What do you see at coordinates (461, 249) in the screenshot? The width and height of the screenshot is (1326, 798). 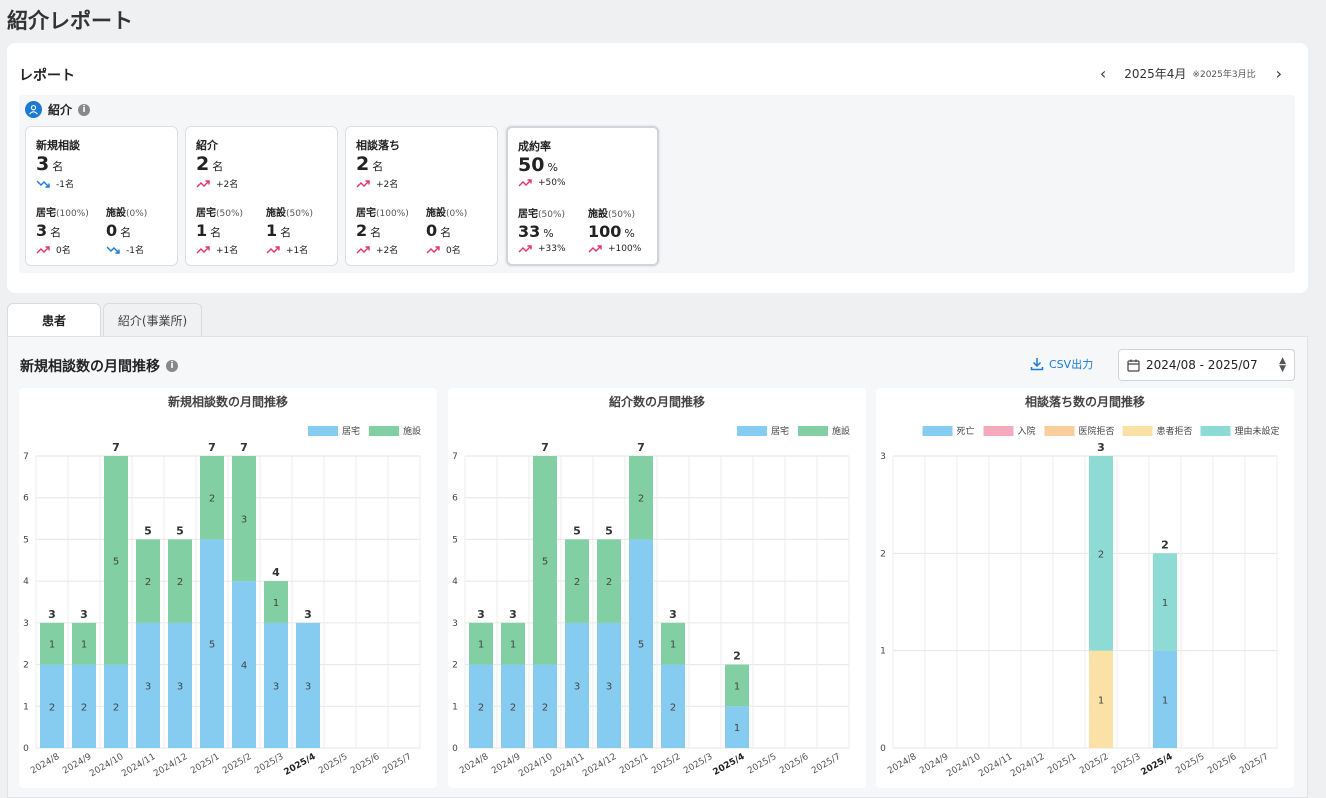 I see `sub-diff: 0名` at bounding box center [461, 249].